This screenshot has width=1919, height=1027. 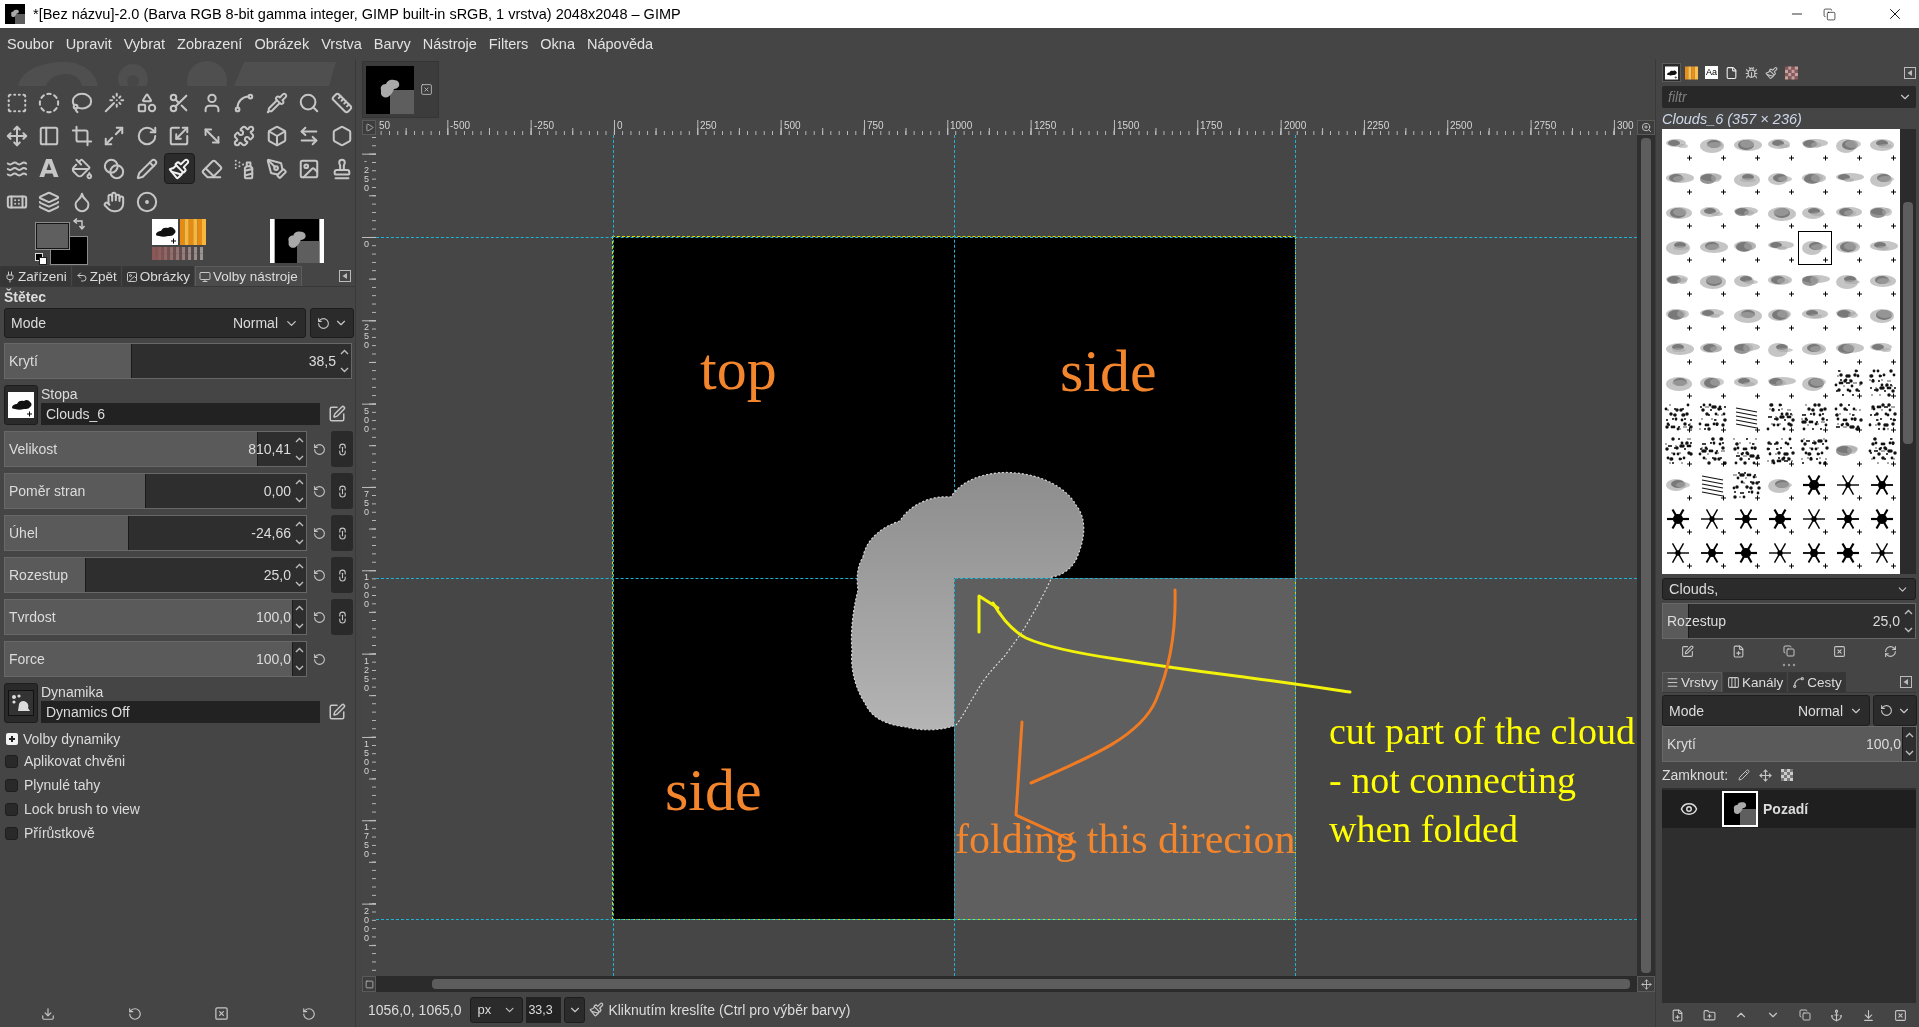 What do you see at coordinates (178, 361) in the screenshot?
I see `opacity-slider: Krytí 38,5` at bounding box center [178, 361].